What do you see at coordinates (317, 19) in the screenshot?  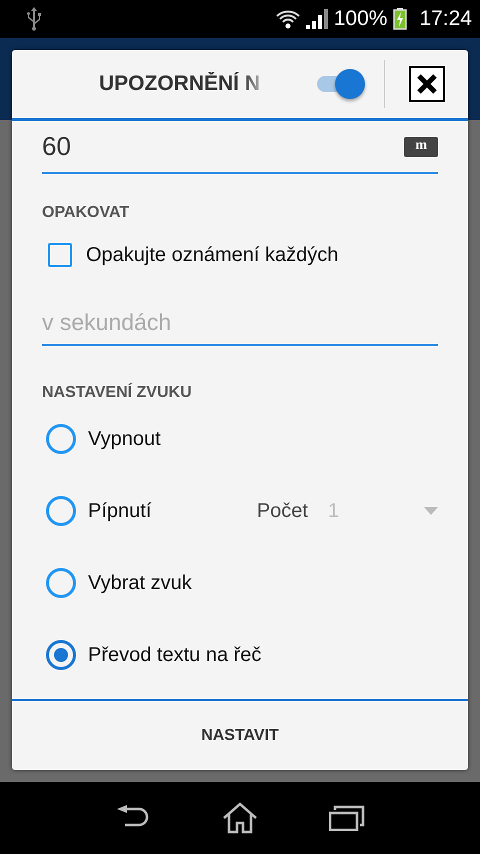 I see `signal-icon` at bounding box center [317, 19].